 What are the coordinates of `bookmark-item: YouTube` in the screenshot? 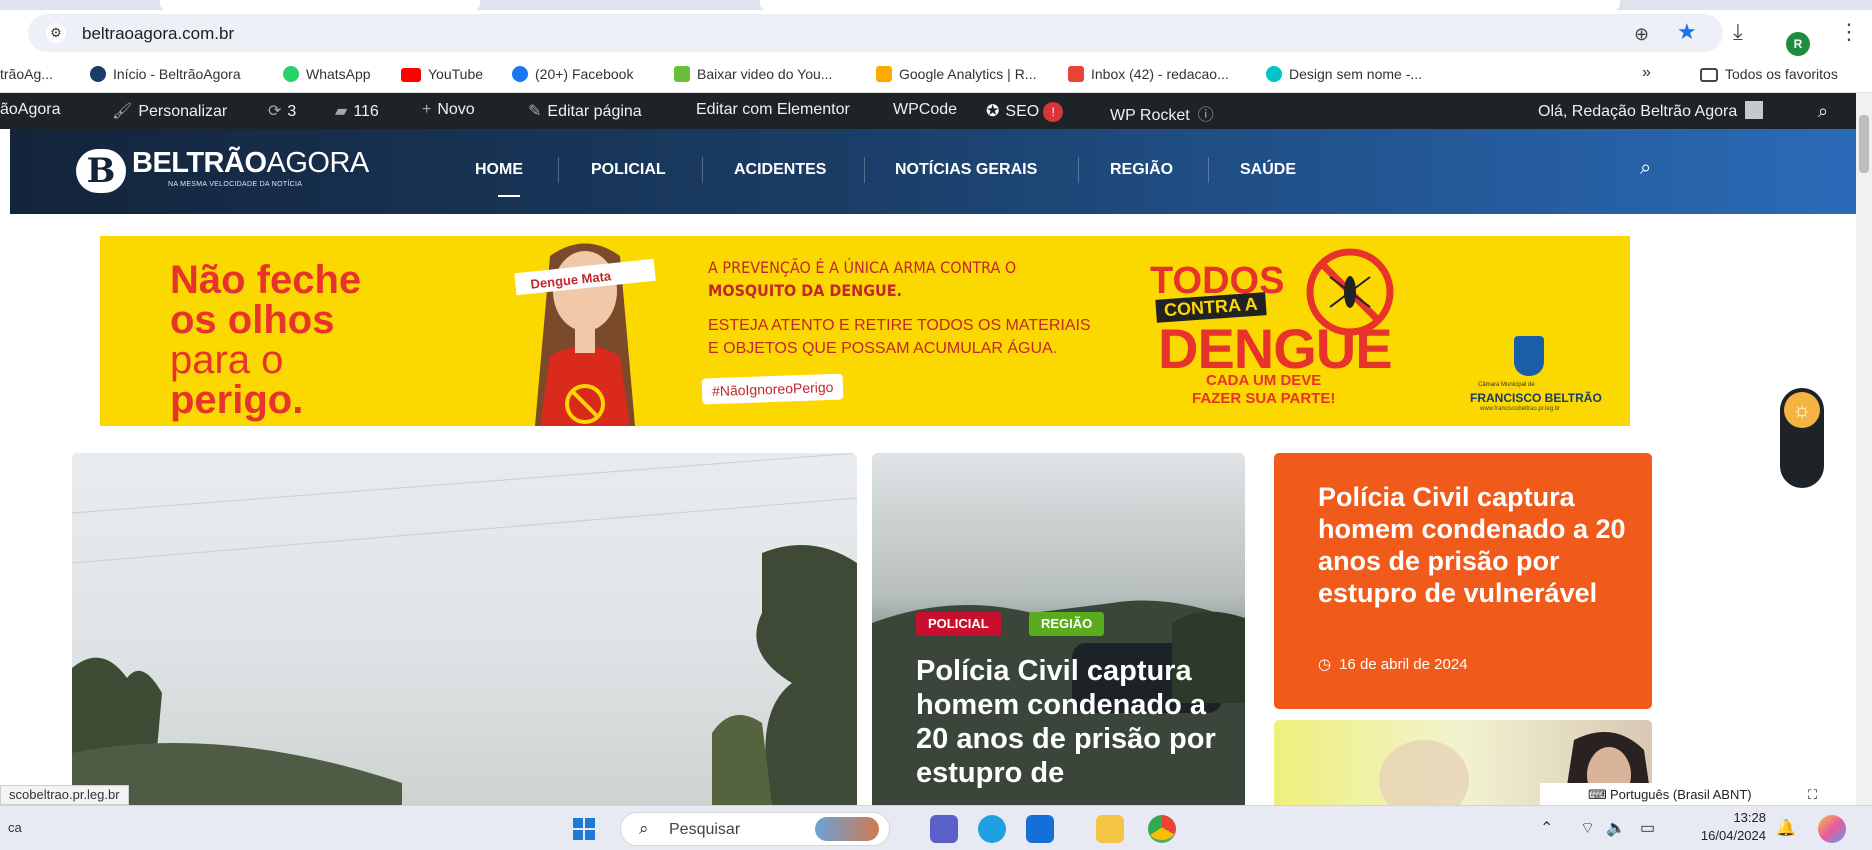 It's located at (442, 74).